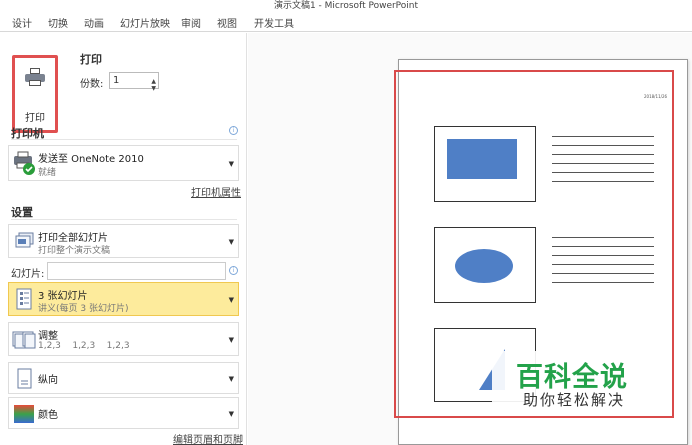 This screenshot has height=445, width=692. What do you see at coordinates (123, 339) in the screenshot?
I see `collate-dropdown: 调整 1,2,3 1,2,3 1,2,3 ▼` at bounding box center [123, 339].